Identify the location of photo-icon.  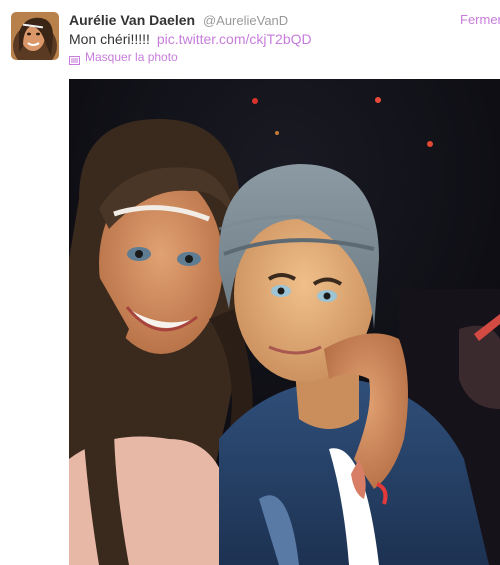
(74, 59).